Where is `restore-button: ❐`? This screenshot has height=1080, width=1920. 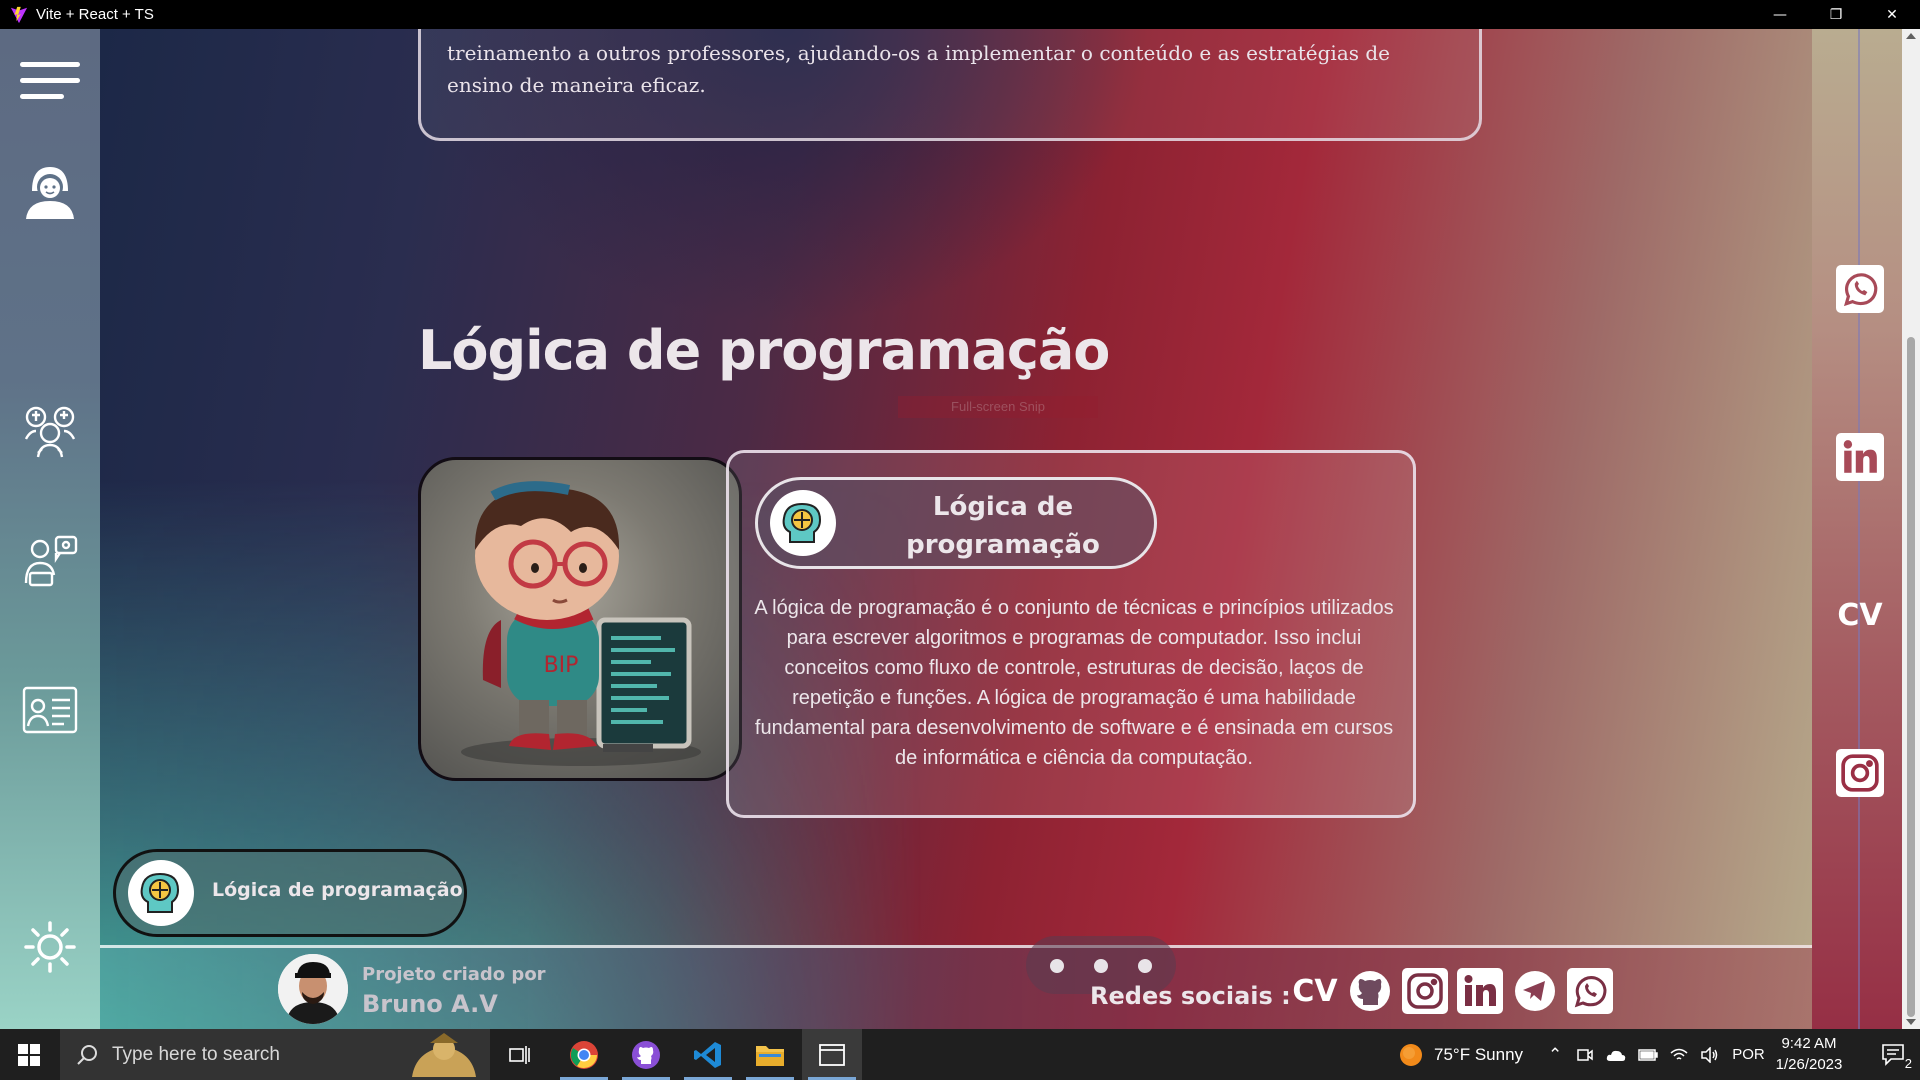 restore-button: ❐ is located at coordinates (1836, 14).